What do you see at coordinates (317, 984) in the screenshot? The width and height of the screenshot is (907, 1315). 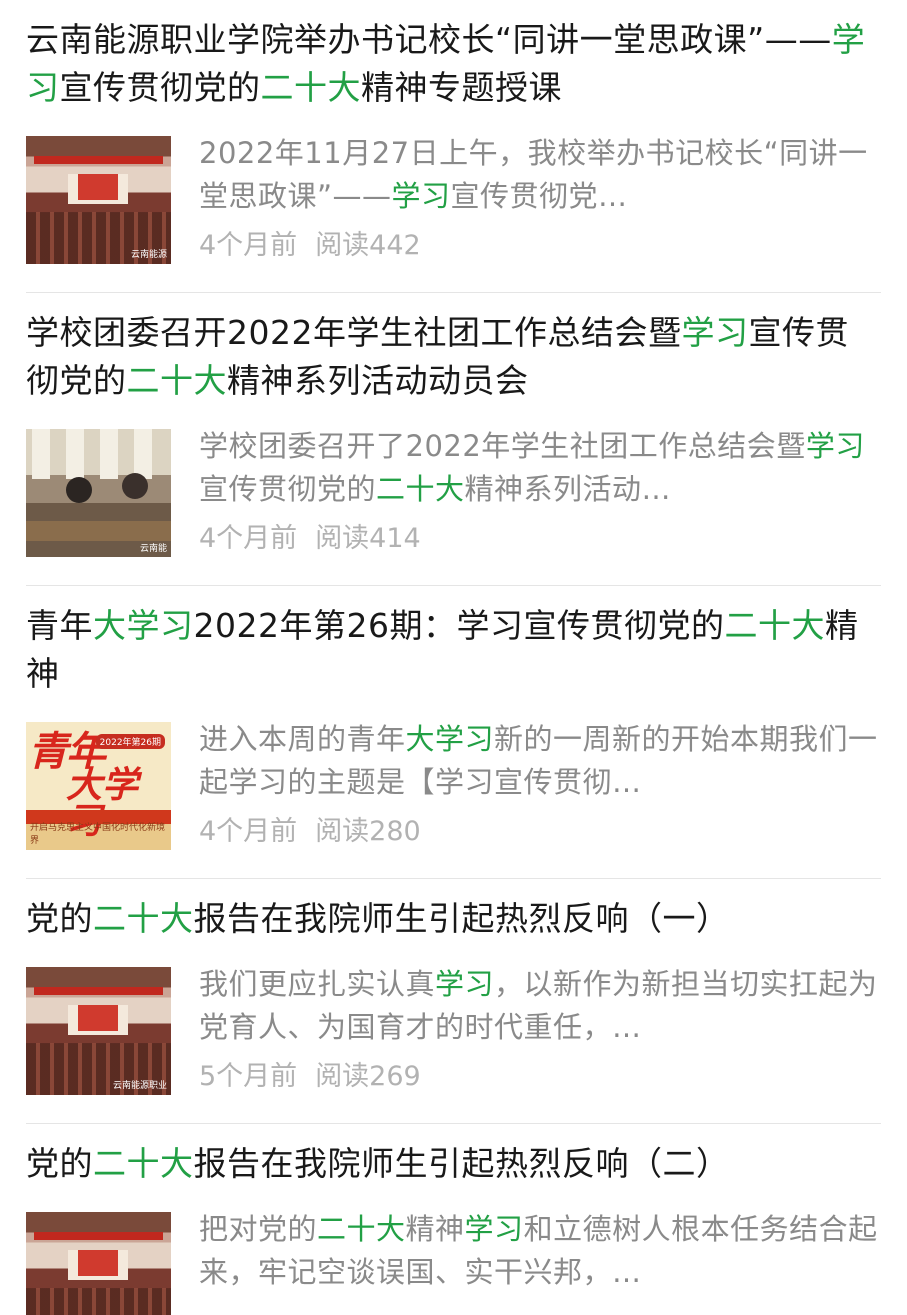 I see `text-segment: 我们更应扎实认真` at bounding box center [317, 984].